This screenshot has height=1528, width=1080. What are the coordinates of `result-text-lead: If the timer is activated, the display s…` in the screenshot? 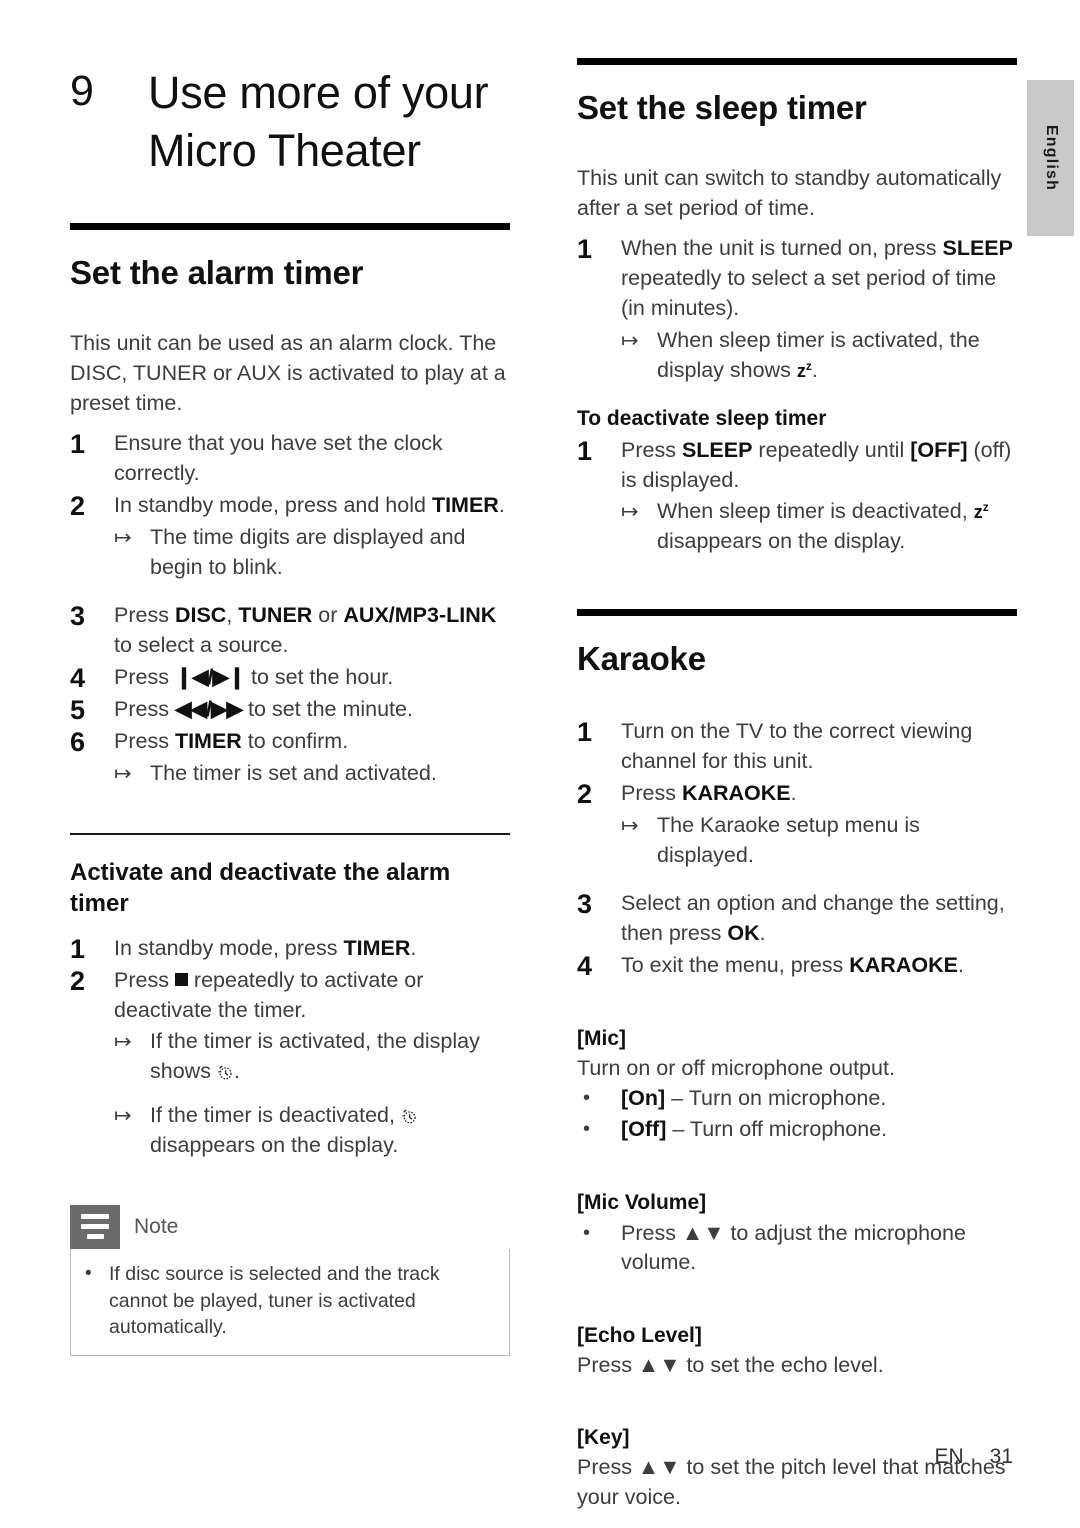 It's located at (315, 1056).